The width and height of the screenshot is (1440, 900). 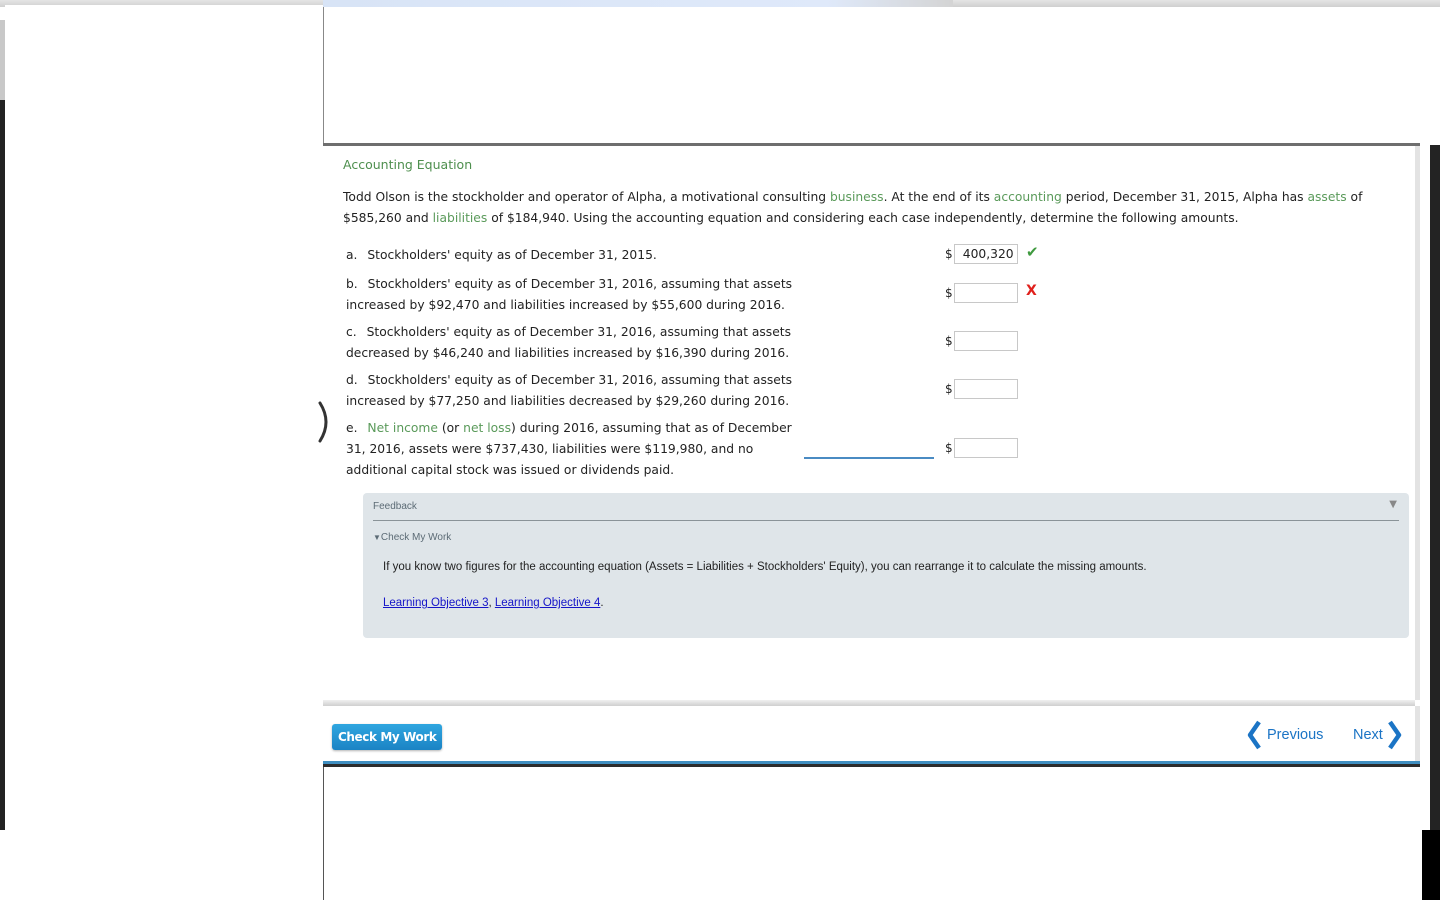 What do you see at coordinates (1368, 735) in the screenshot?
I see `next-label: Next` at bounding box center [1368, 735].